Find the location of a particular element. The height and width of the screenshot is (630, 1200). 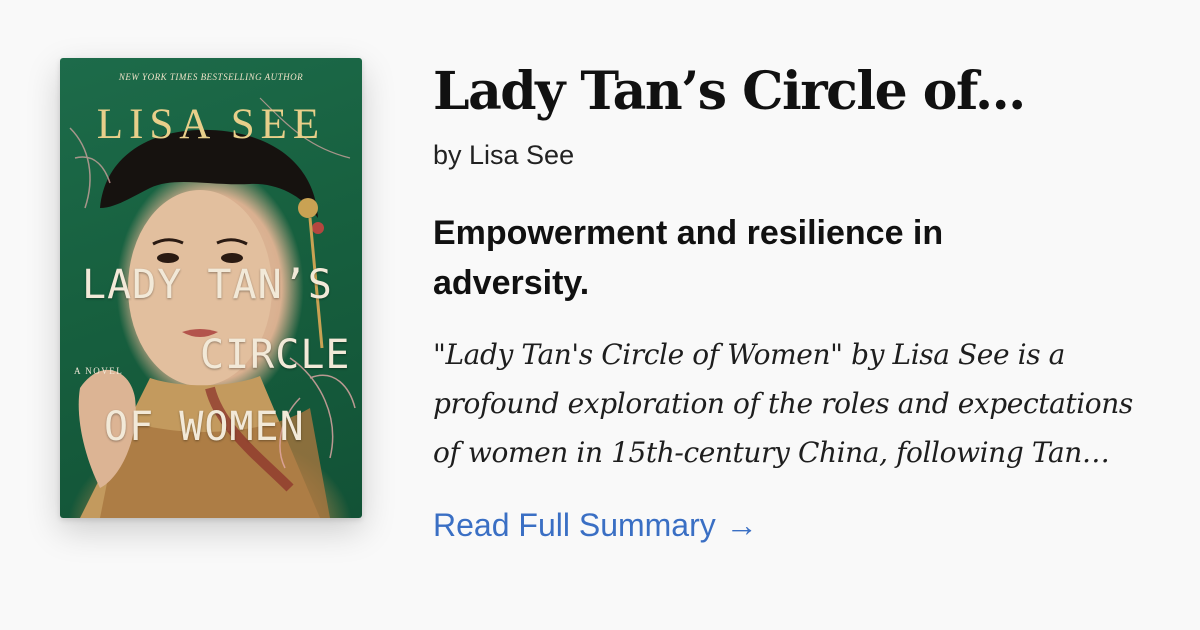

book-tagline: Empowerment and resilience in adversity. is located at coordinates (688, 258).